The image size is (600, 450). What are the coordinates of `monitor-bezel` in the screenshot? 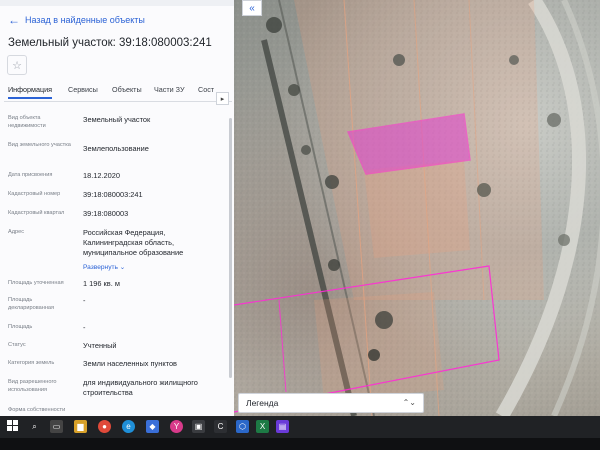 It's located at (300, 444).